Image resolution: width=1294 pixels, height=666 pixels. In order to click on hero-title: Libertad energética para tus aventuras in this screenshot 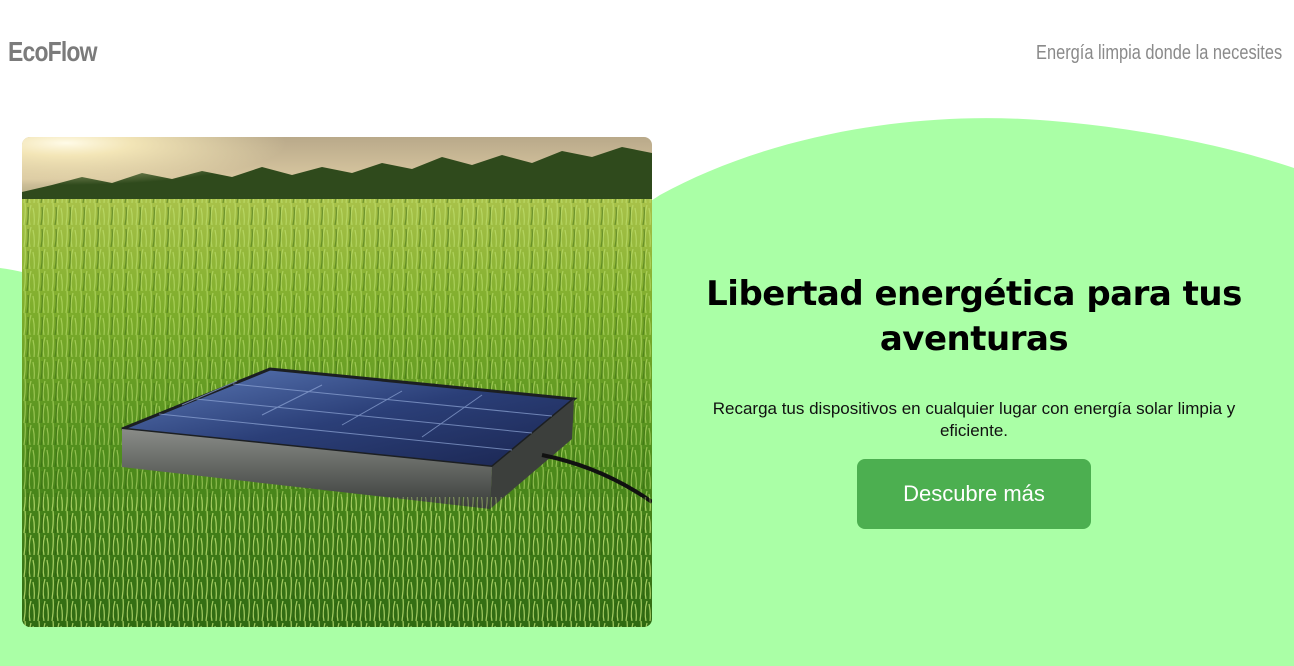, I will do `click(974, 316)`.